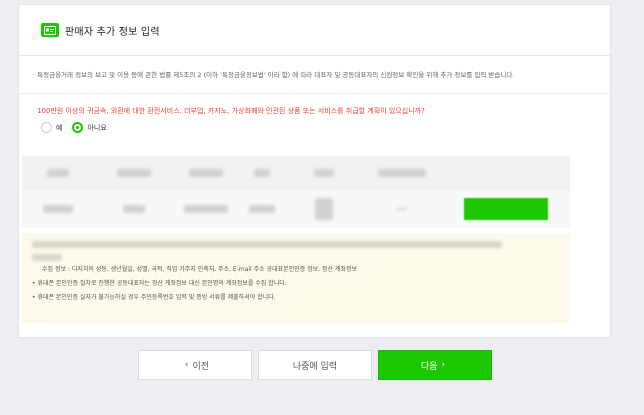  I want to click on table-row, so click(296, 209).